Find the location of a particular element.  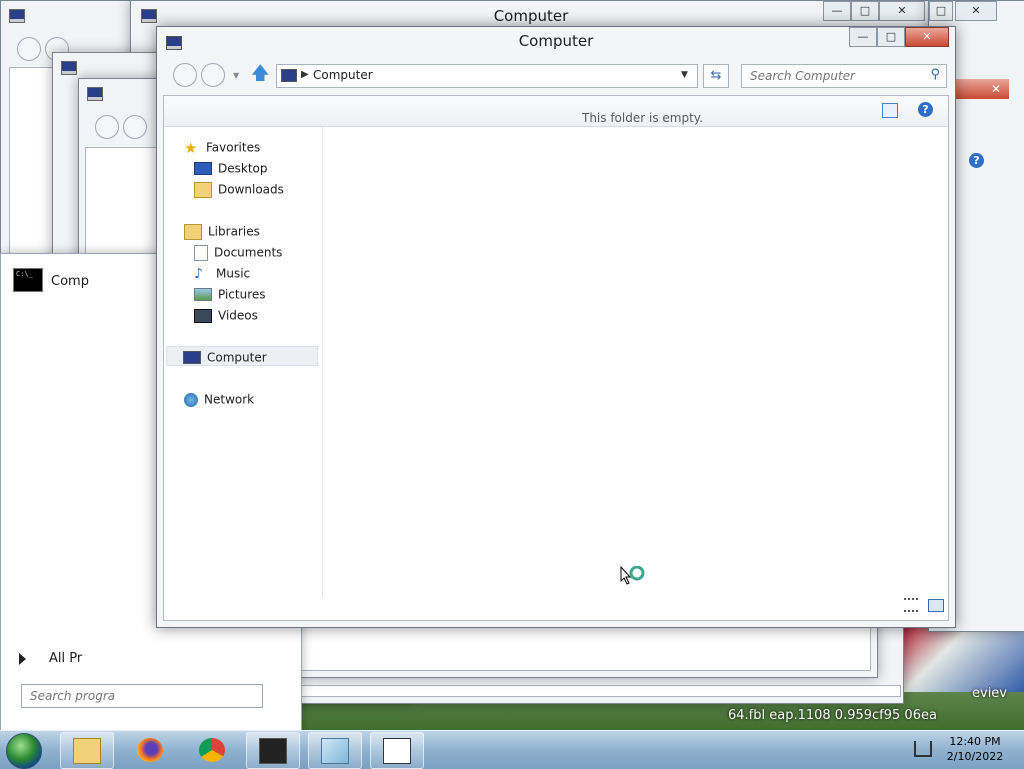

all-programs-link: All Pr is located at coordinates (65, 658).